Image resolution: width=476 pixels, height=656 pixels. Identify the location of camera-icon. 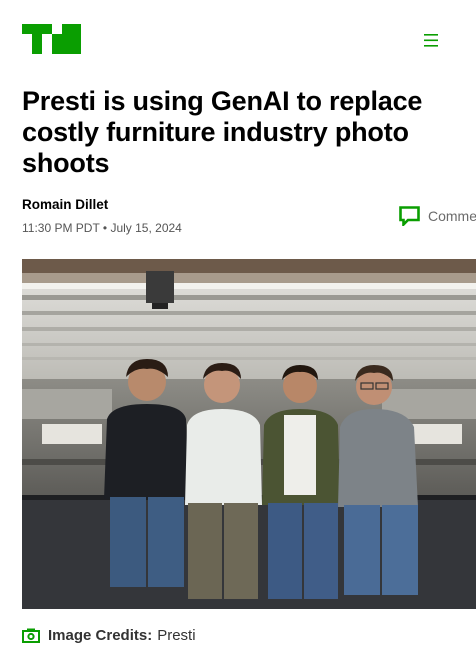
(31, 635).